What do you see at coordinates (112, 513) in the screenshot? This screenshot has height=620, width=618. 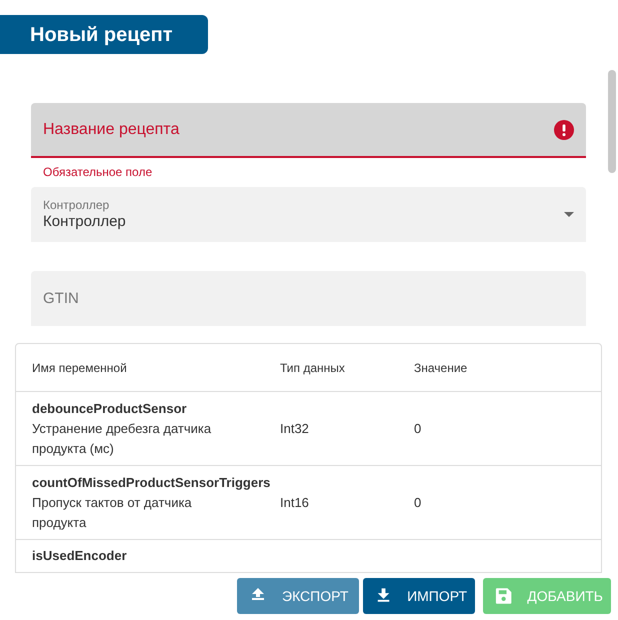 I see `variable-description: Пропуск тактов от датчика продукта` at bounding box center [112, 513].